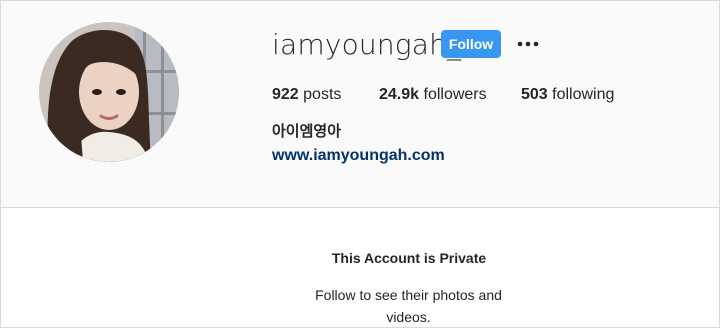 This screenshot has width=720, height=328. Describe the element at coordinates (528, 44) in the screenshot. I see `more-options-icon` at that location.